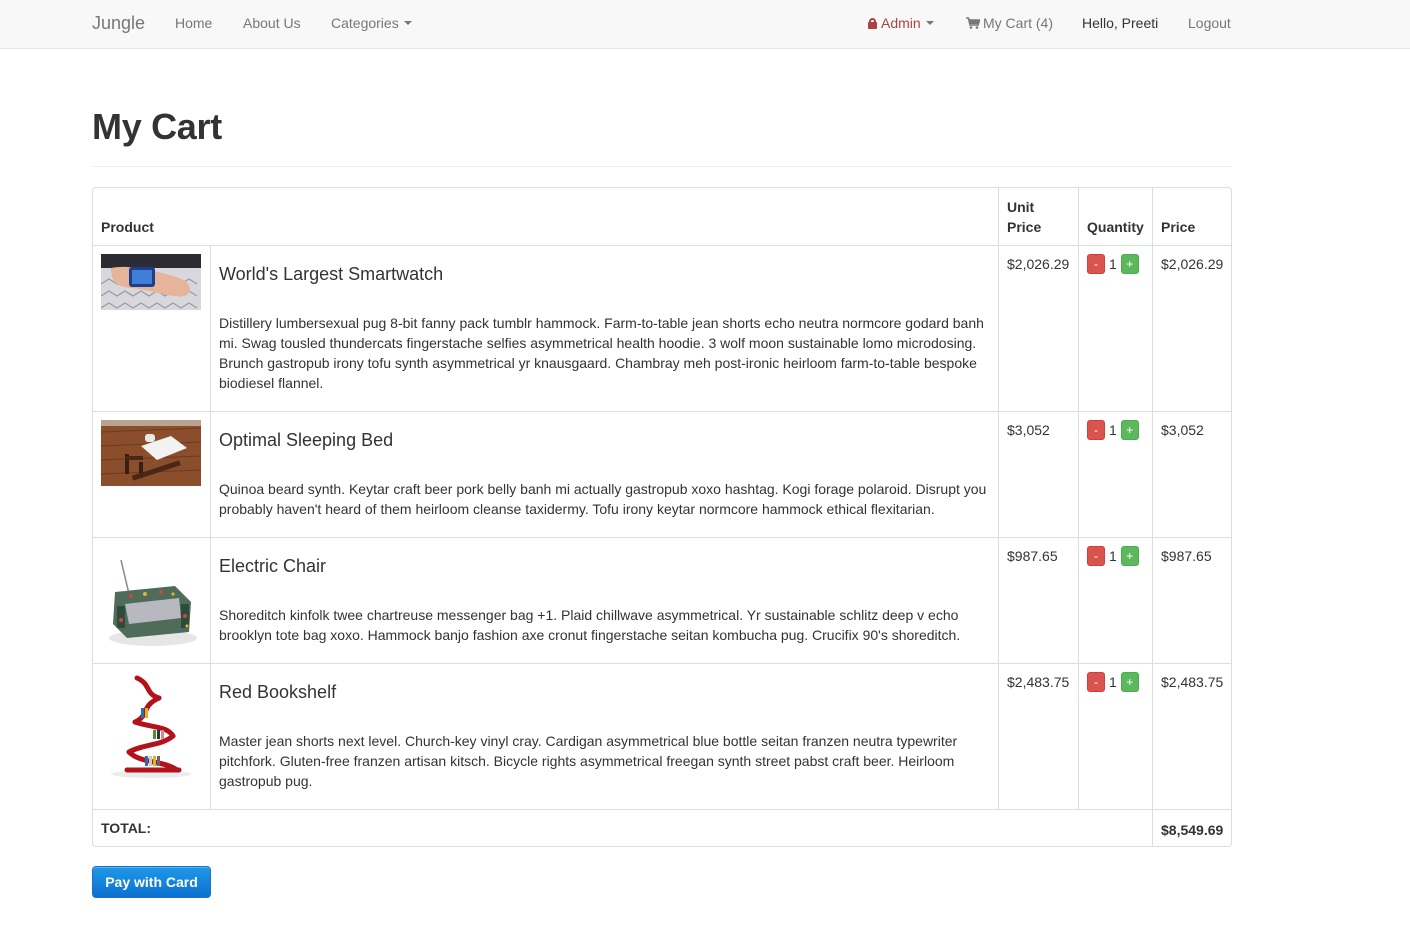 Image resolution: width=1410 pixels, height=941 pixels. What do you see at coordinates (151, 282) in the screenshot?
I see `product-image-smartwatch` at bounding box center [151, 282].